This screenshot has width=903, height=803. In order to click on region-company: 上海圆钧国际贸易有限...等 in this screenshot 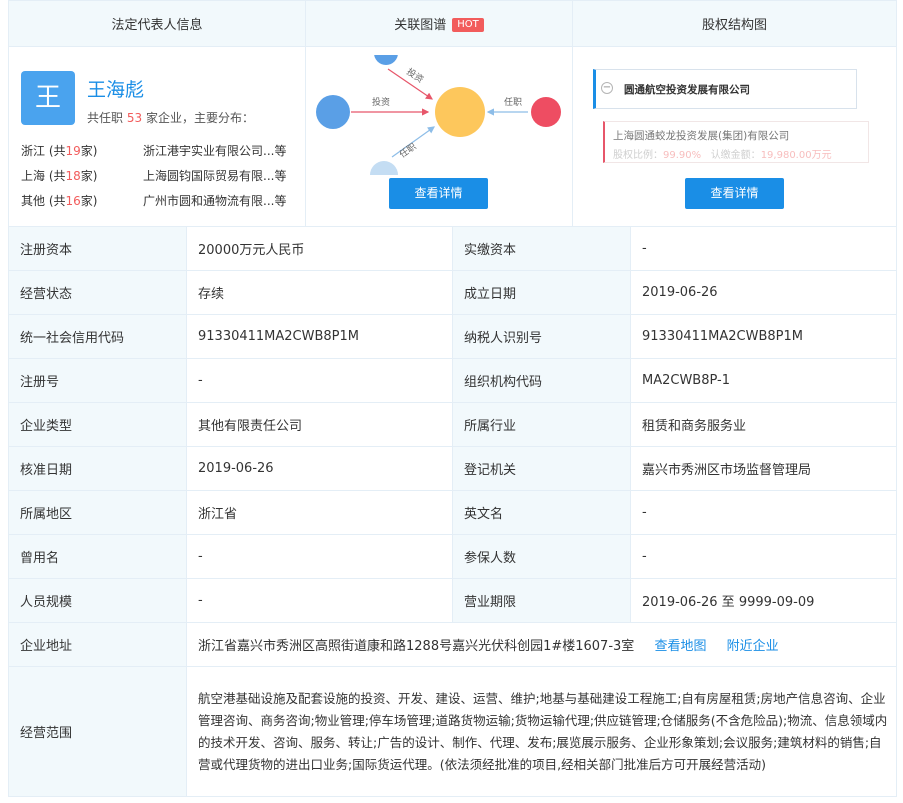, I will do `click(214, 176)`.